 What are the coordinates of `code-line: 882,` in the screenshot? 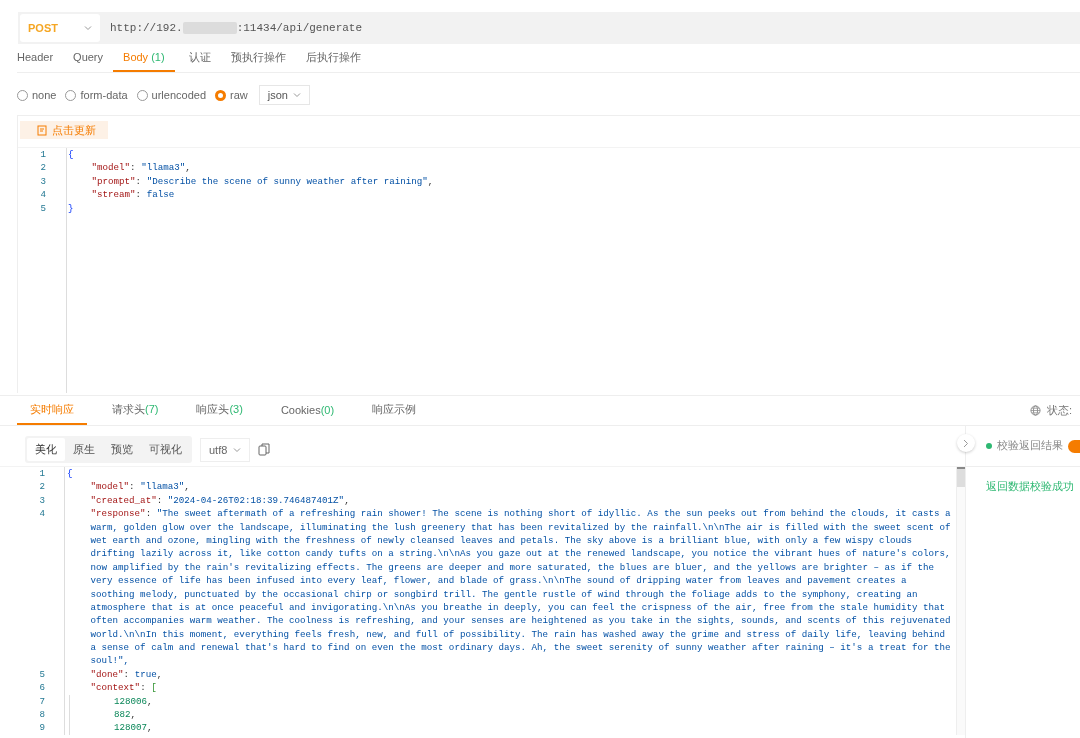 It's located at (125, 715).